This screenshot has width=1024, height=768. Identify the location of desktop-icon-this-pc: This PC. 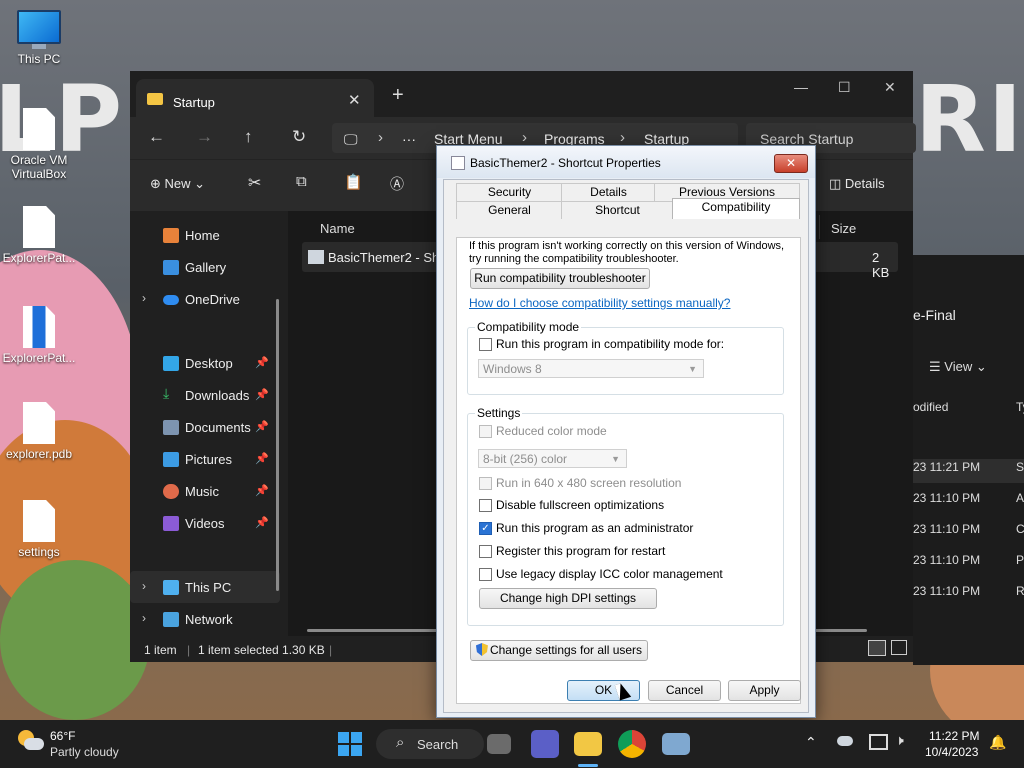
(39, 38).